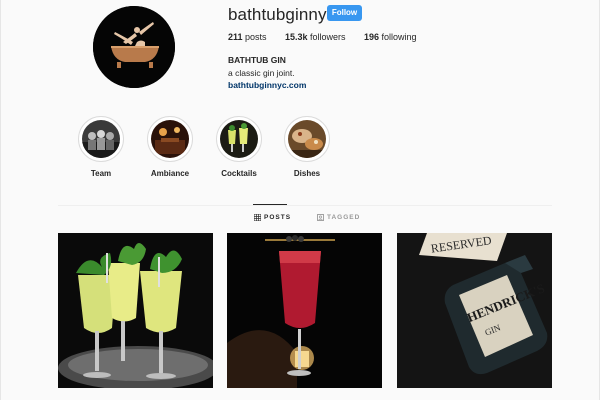  Describe the element at coordinates (344, 13) in the screenshot. I see `follow-button: Follow` at that location.